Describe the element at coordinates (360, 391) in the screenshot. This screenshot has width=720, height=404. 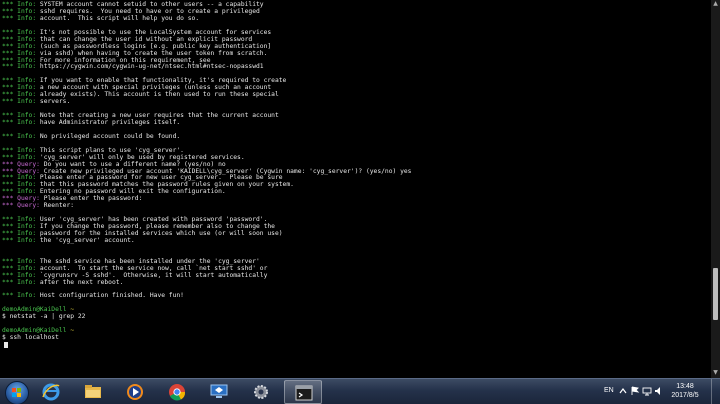
I see `windows-taskbar: EN 13:48 2017/8/5` at that location.